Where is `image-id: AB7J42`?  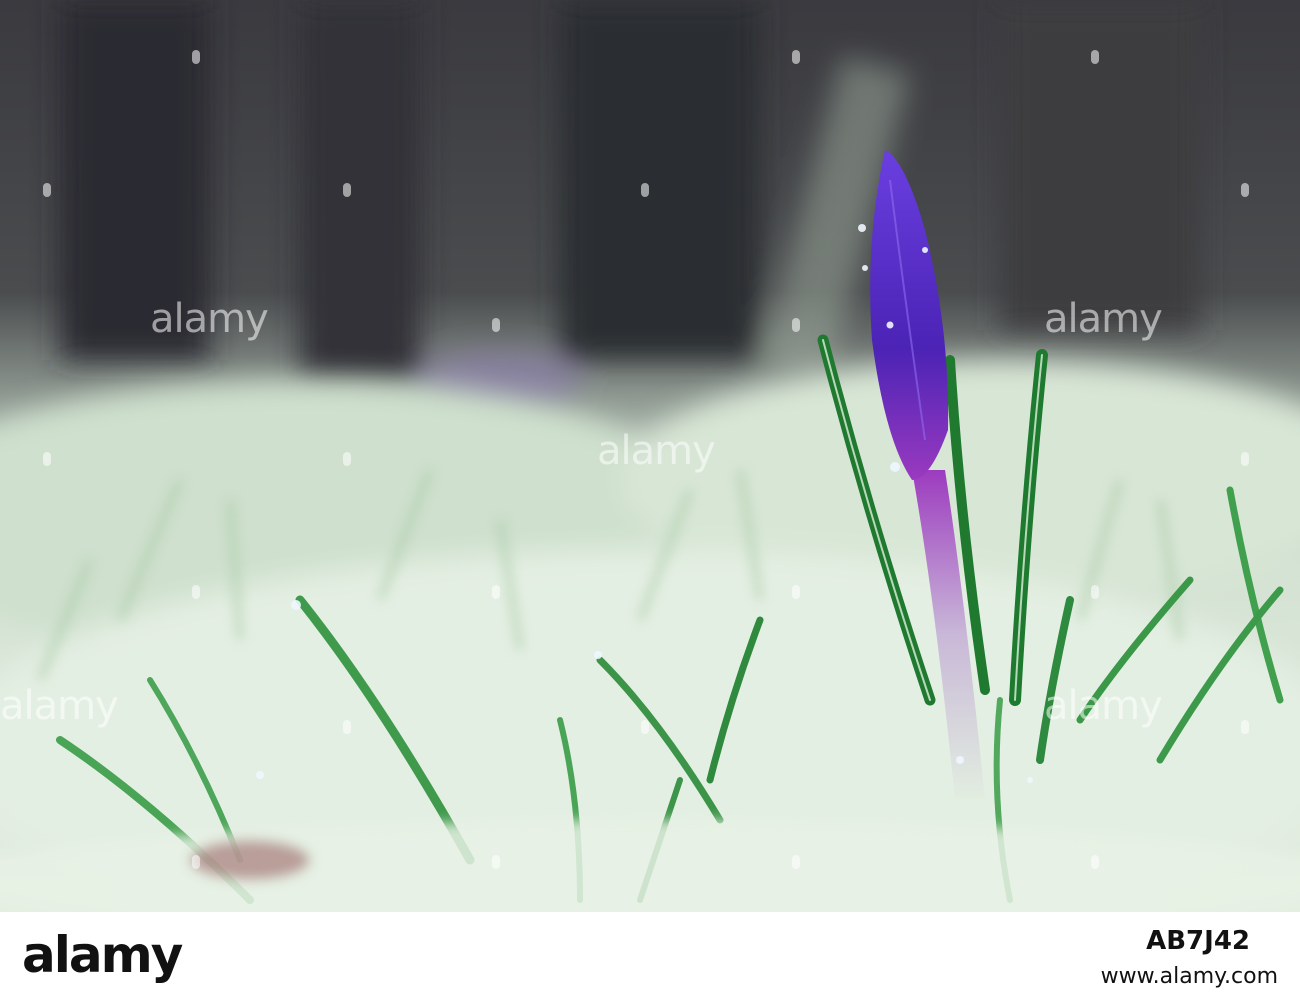 image-id: AB7J42 is located at coordinates (1198, 941).